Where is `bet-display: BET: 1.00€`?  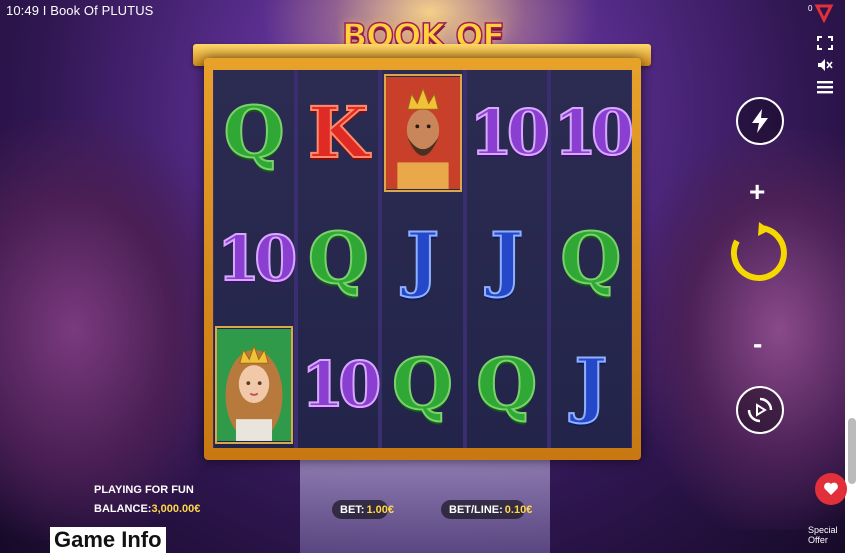
bet-display: BET: 1.00€ is located at coordinates (363, 509).